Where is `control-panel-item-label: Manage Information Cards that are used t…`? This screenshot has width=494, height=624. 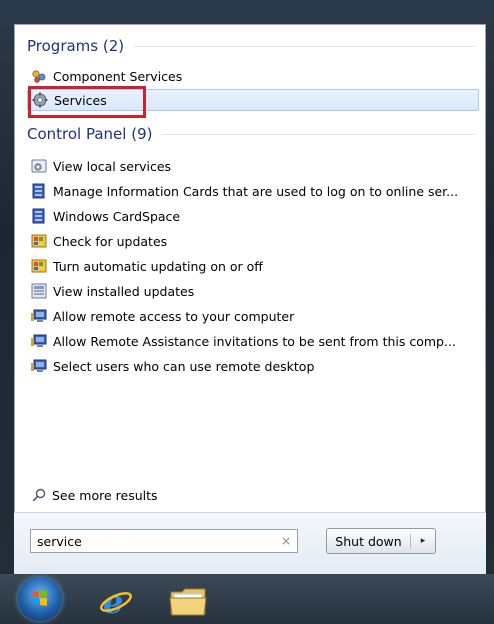 control-panel-item-label: Manage Information Cards that are used t… is located at coordinates (256, 191).